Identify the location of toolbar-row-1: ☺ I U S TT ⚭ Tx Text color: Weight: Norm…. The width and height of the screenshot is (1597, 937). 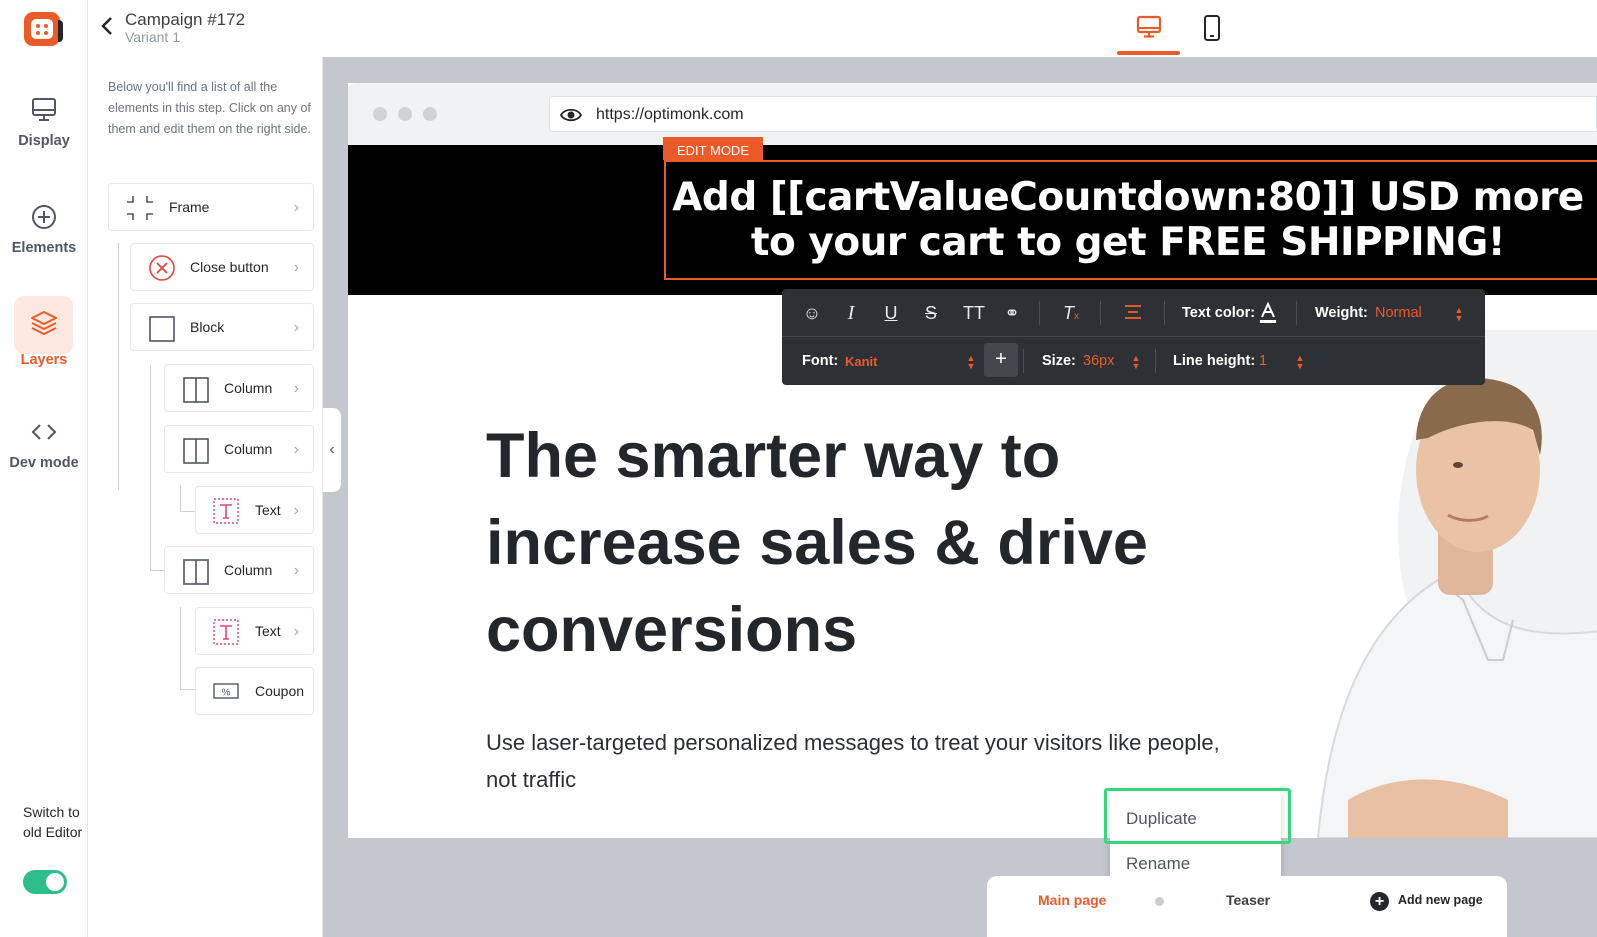
(1133, 313).